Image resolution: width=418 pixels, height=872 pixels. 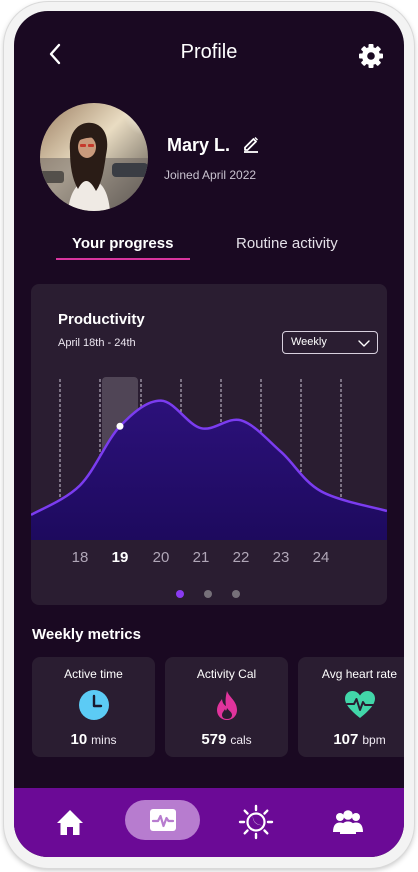 I want to click on metric-card-active-time: Active time 10 mins, so click(x=93, y=707).